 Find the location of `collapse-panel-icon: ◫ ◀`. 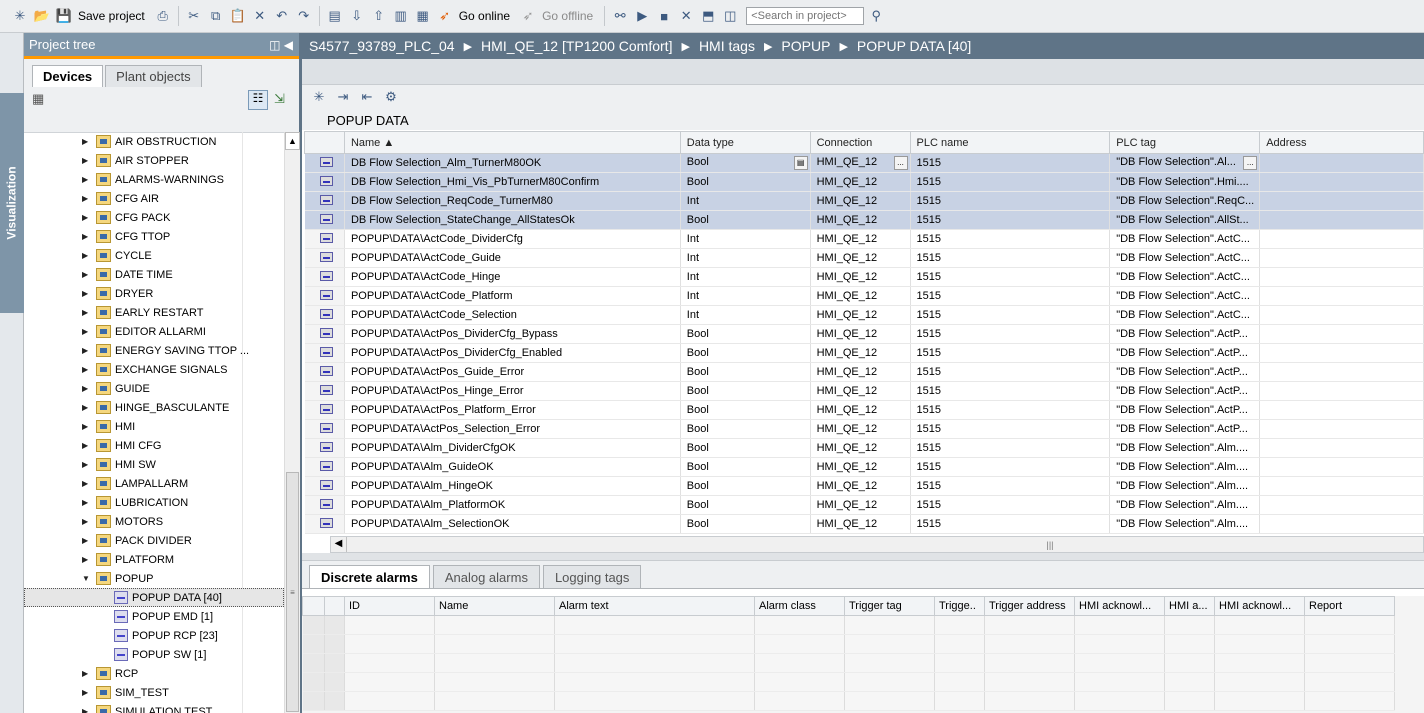

collapse-panel-icon: ◫ ◀ is located at coordinates (281, 45).